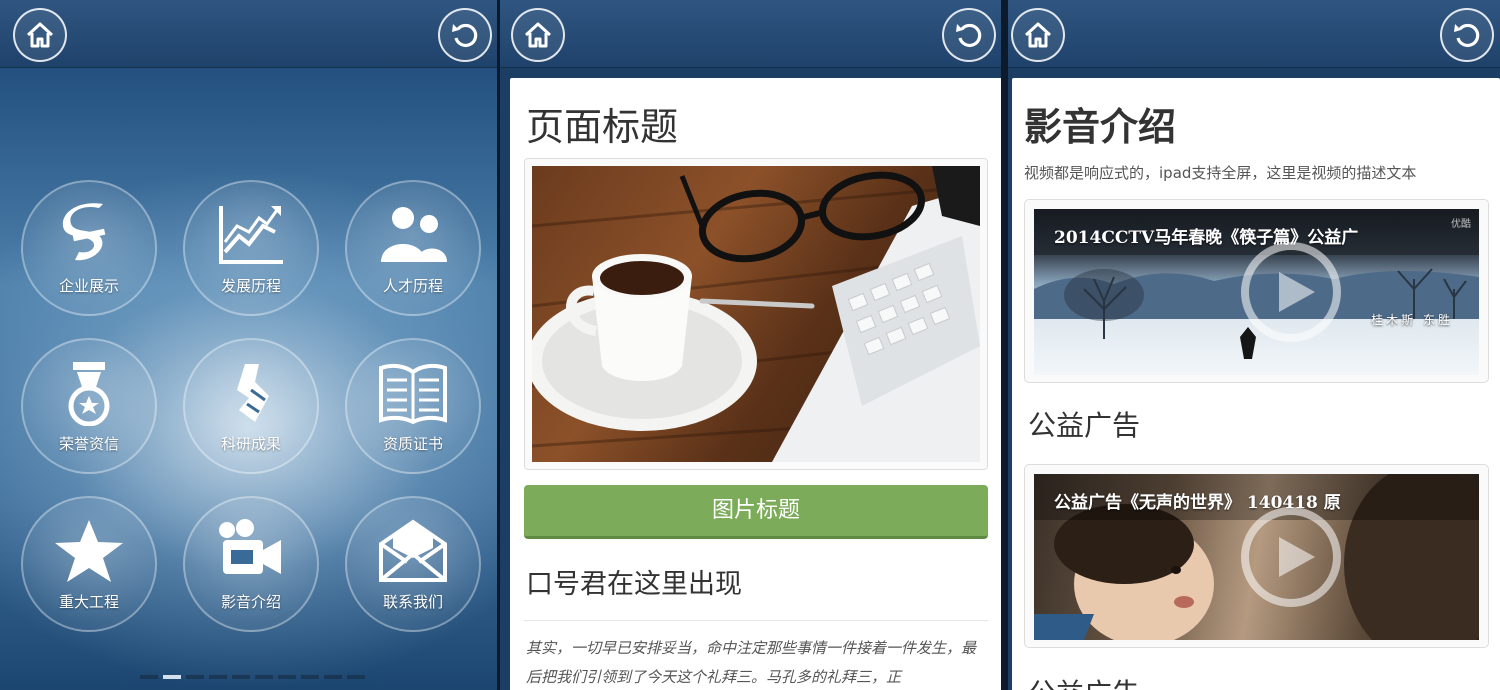 The image size is (1500, 690). I want to click on image-title-button: 图片标题, so click(756, 512).